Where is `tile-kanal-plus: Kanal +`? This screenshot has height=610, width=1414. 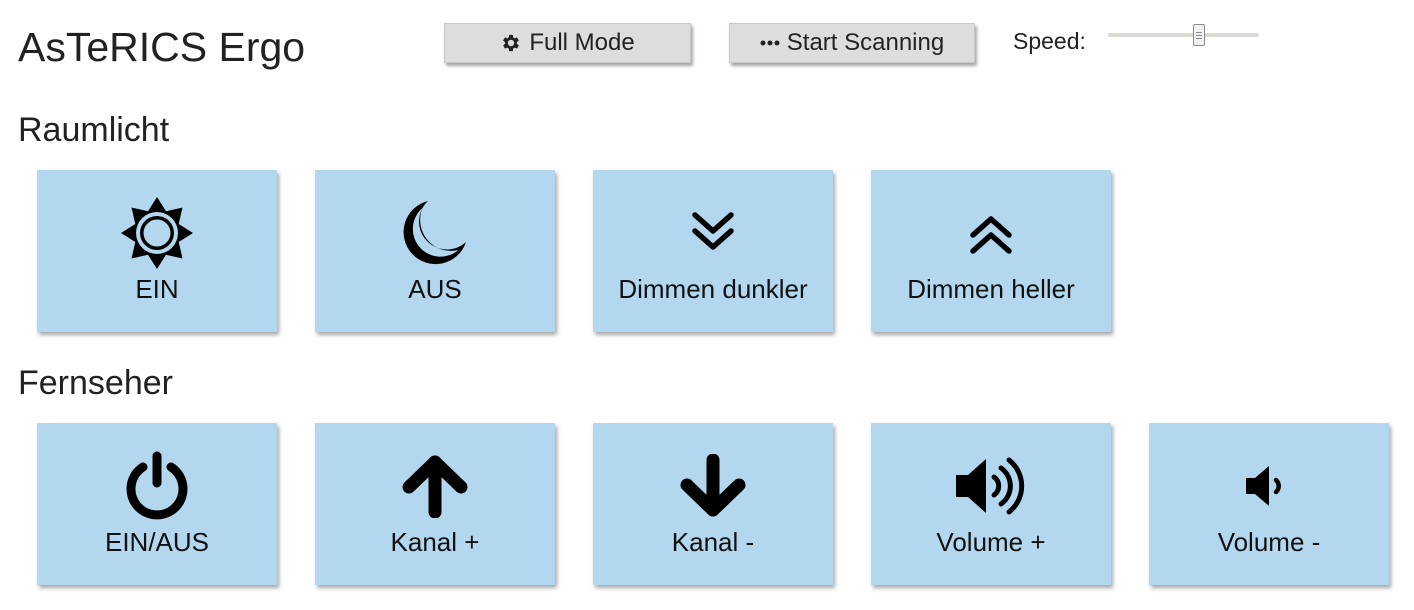 tile-kanal-plus: Kanal + is located at coordinates (435, 504).